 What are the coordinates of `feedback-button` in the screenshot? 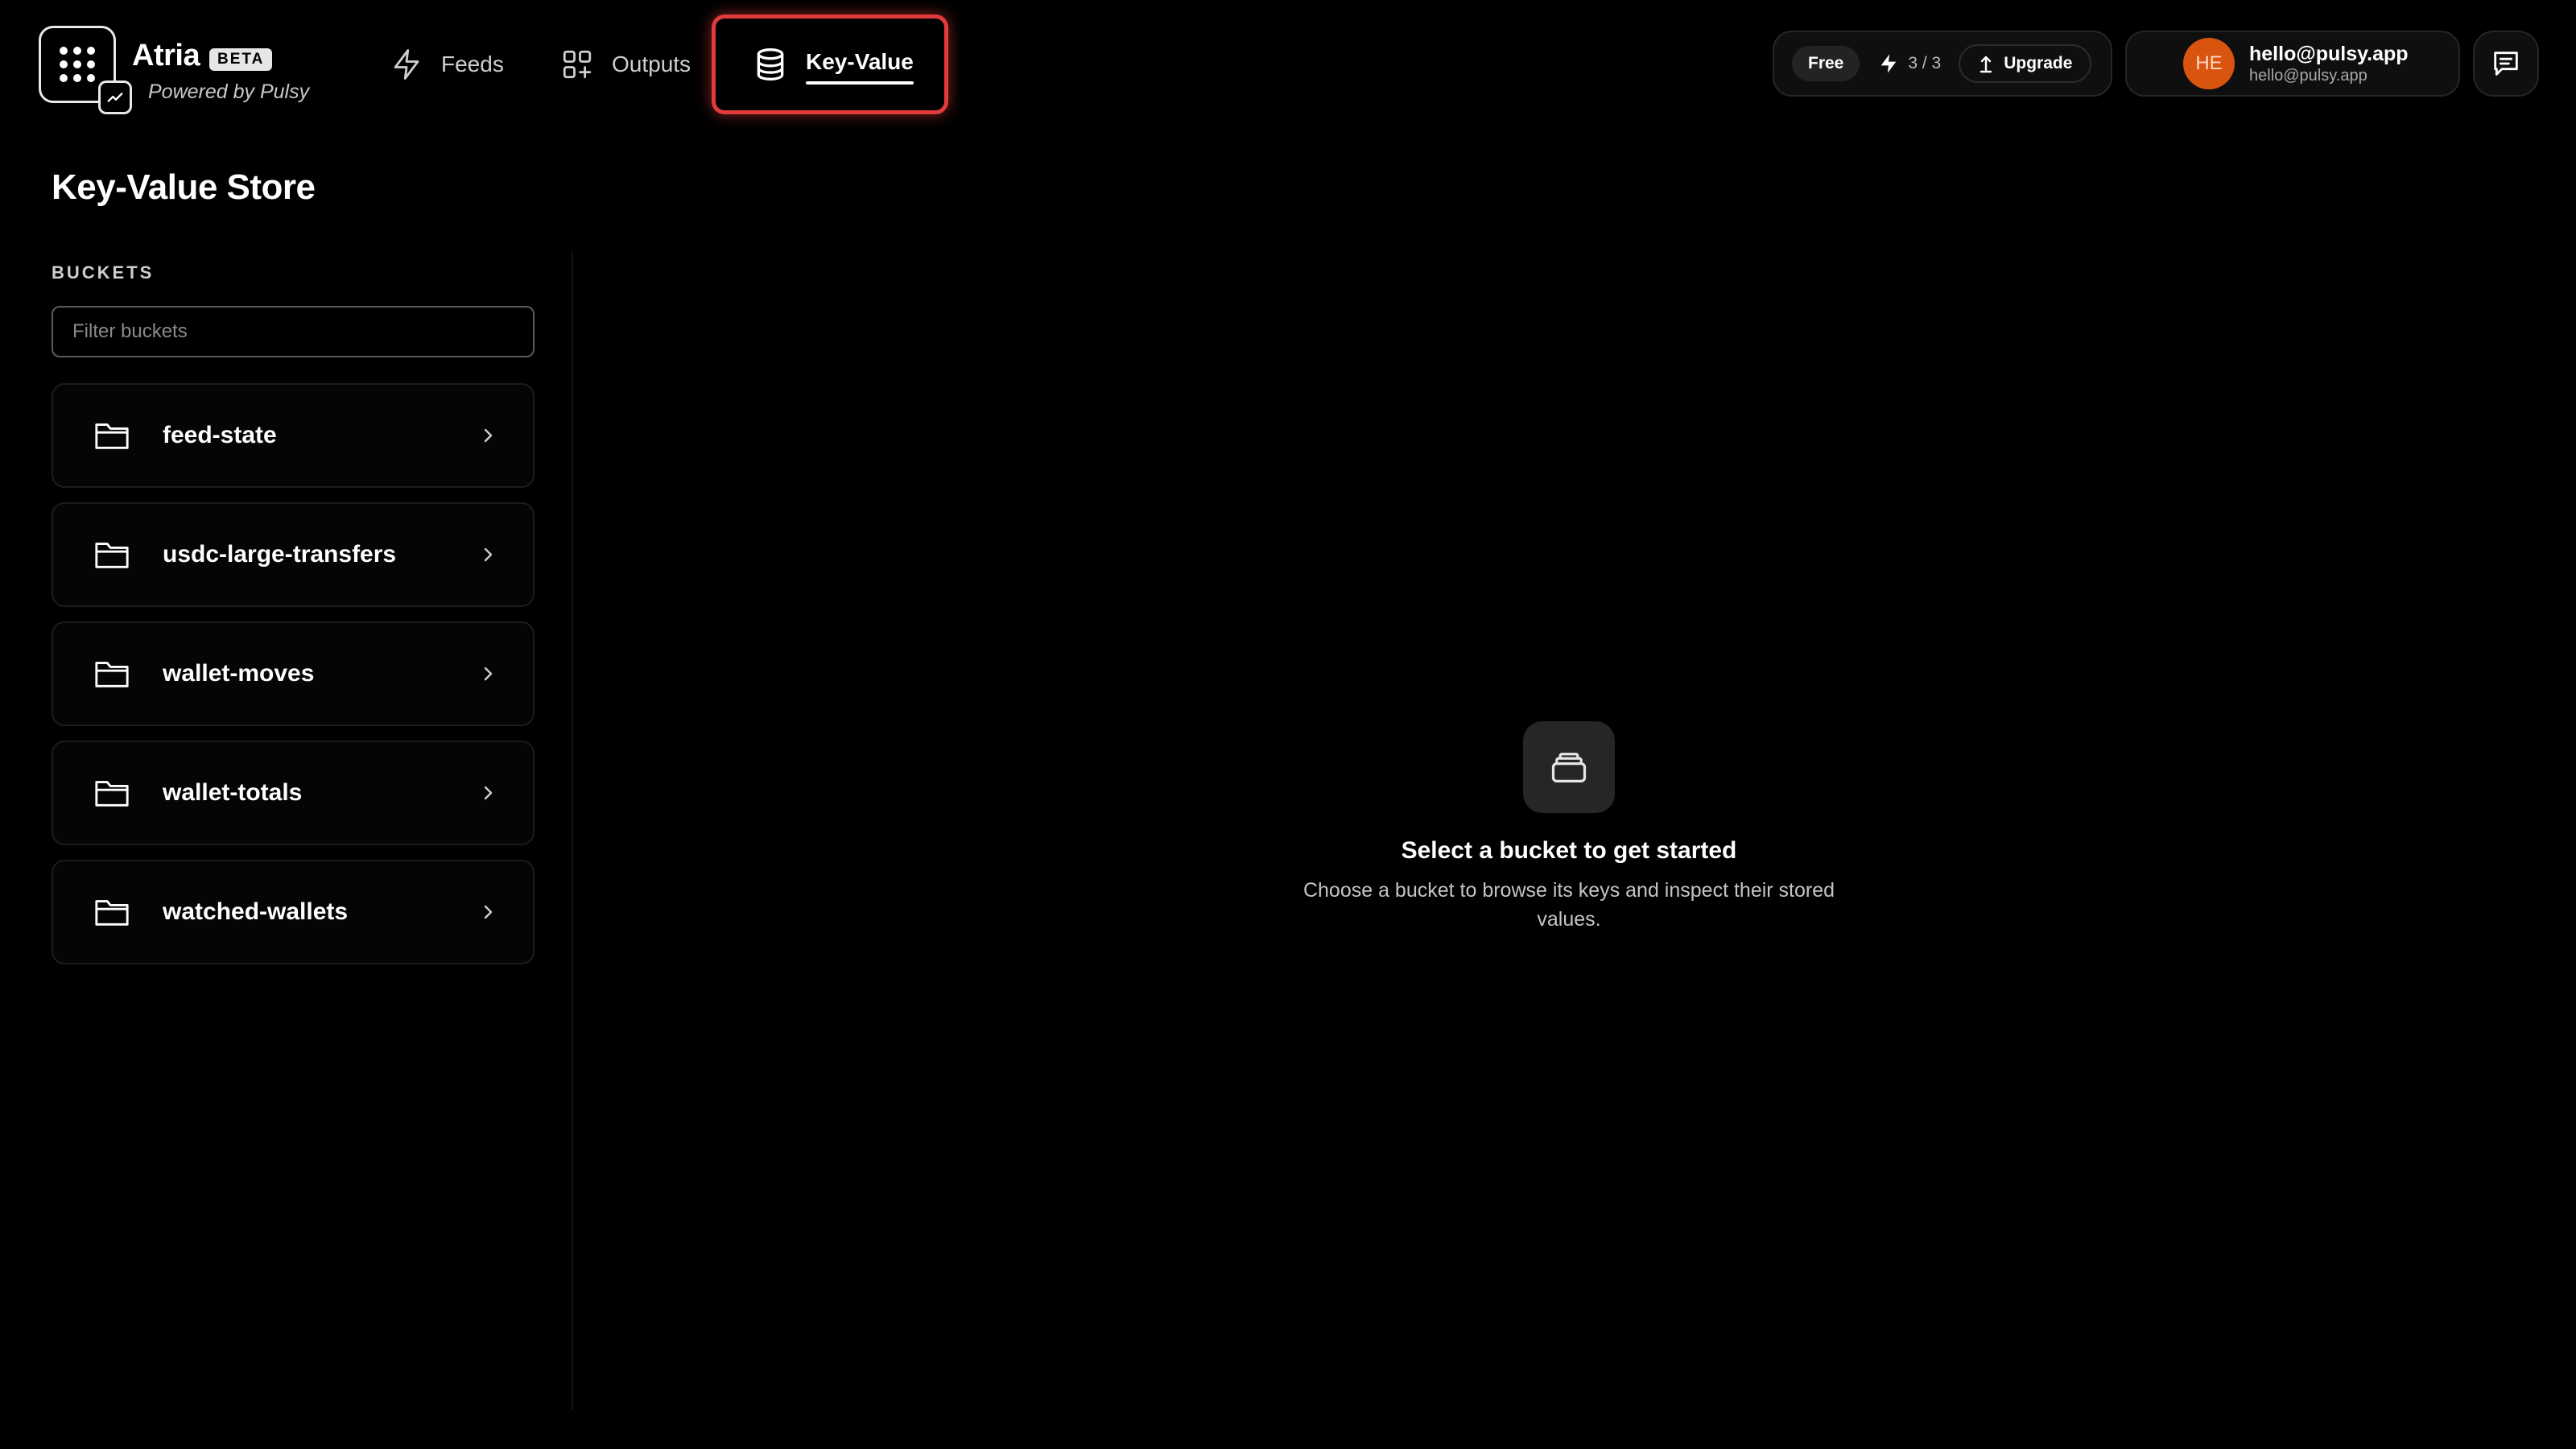 It's located at (2506, 64).